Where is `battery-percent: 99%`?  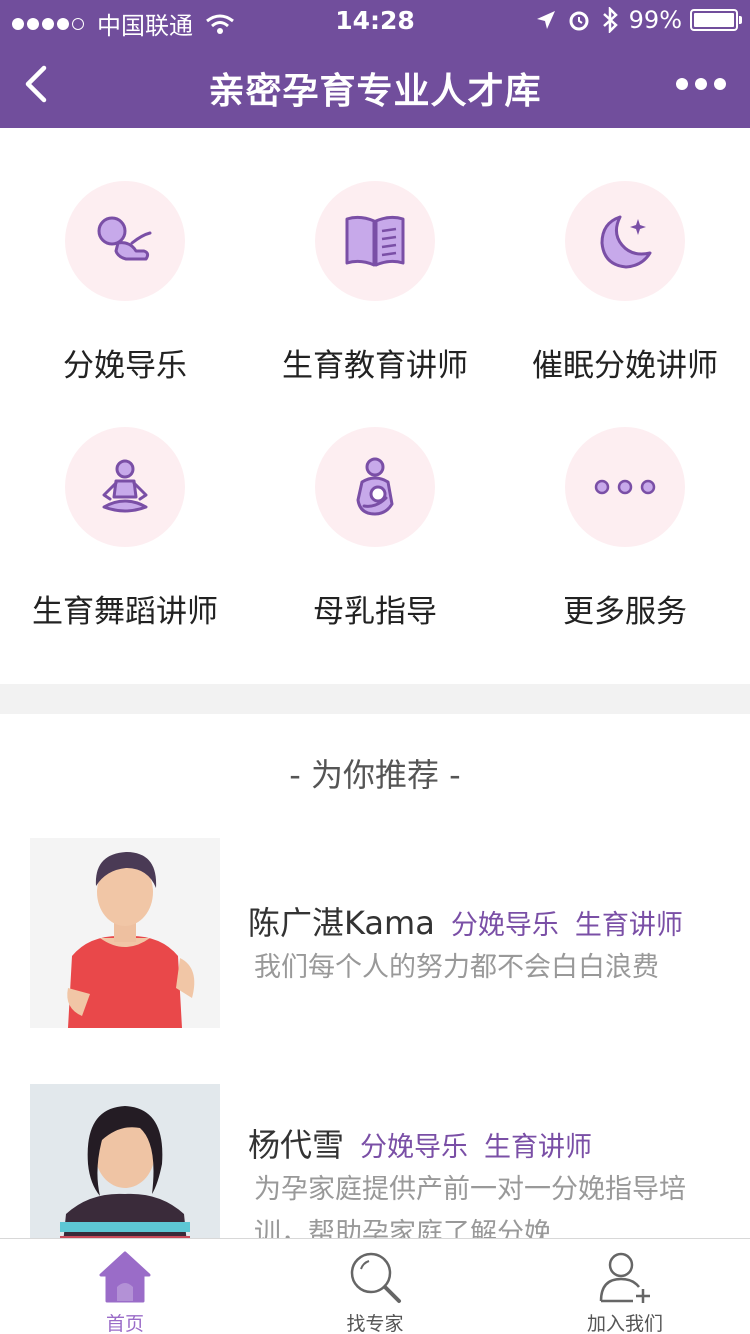 battery-percent: 99% is located at coordinates (655, 20).